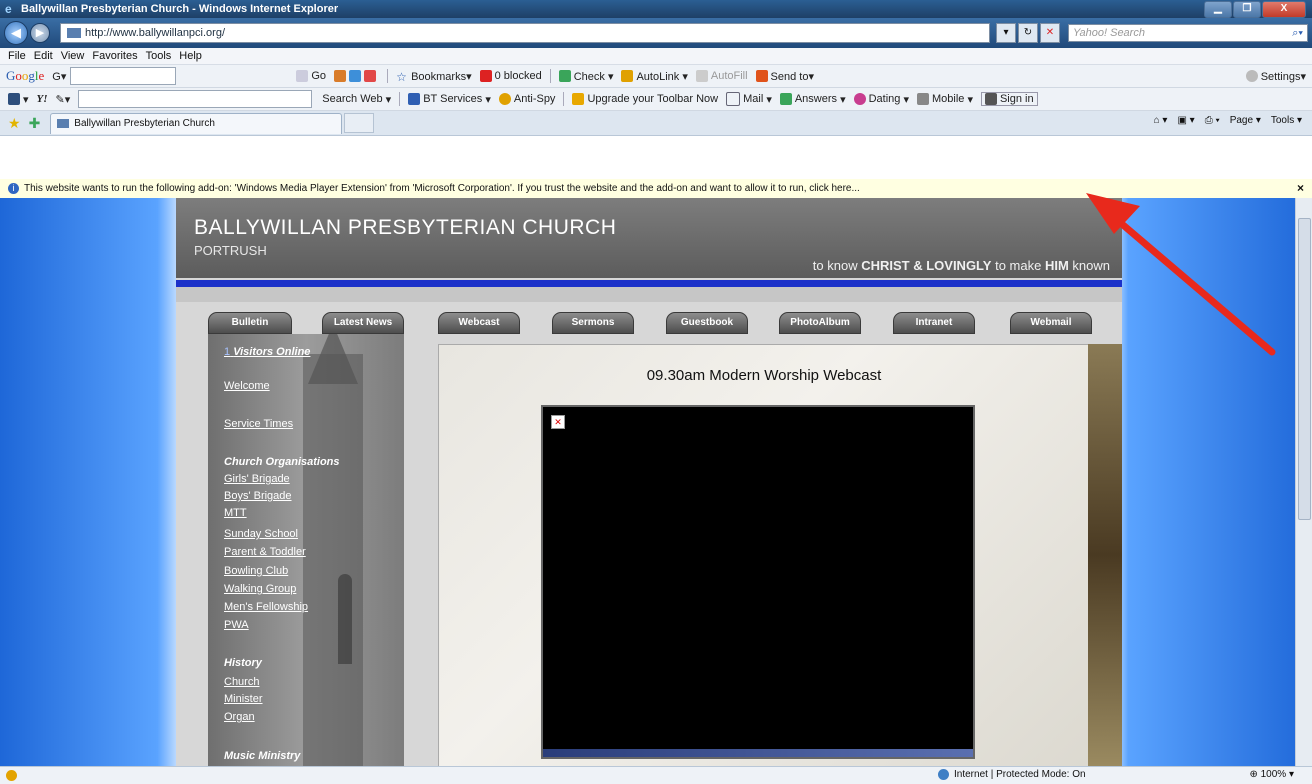  I want to click on google-search-input, so click(123, 76).